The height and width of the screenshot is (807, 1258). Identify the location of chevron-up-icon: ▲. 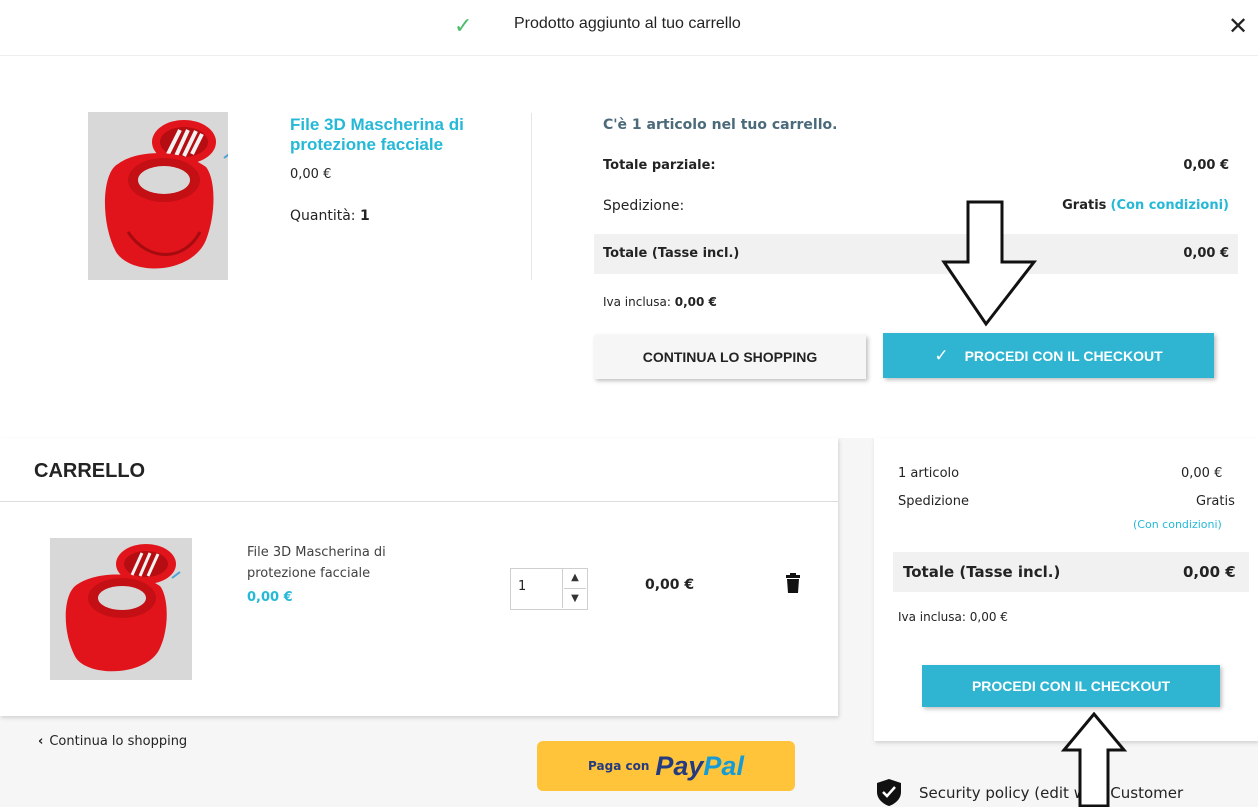
(575, 578).